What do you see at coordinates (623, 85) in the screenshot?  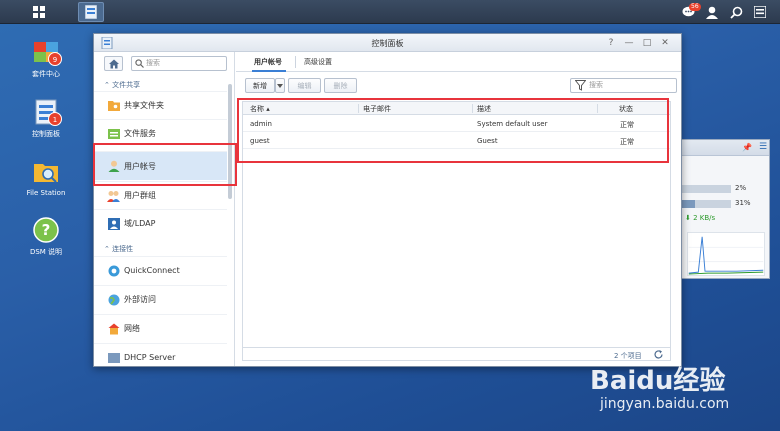 I see `filter-search-input: 搜索` at bounding box center [623, 85].